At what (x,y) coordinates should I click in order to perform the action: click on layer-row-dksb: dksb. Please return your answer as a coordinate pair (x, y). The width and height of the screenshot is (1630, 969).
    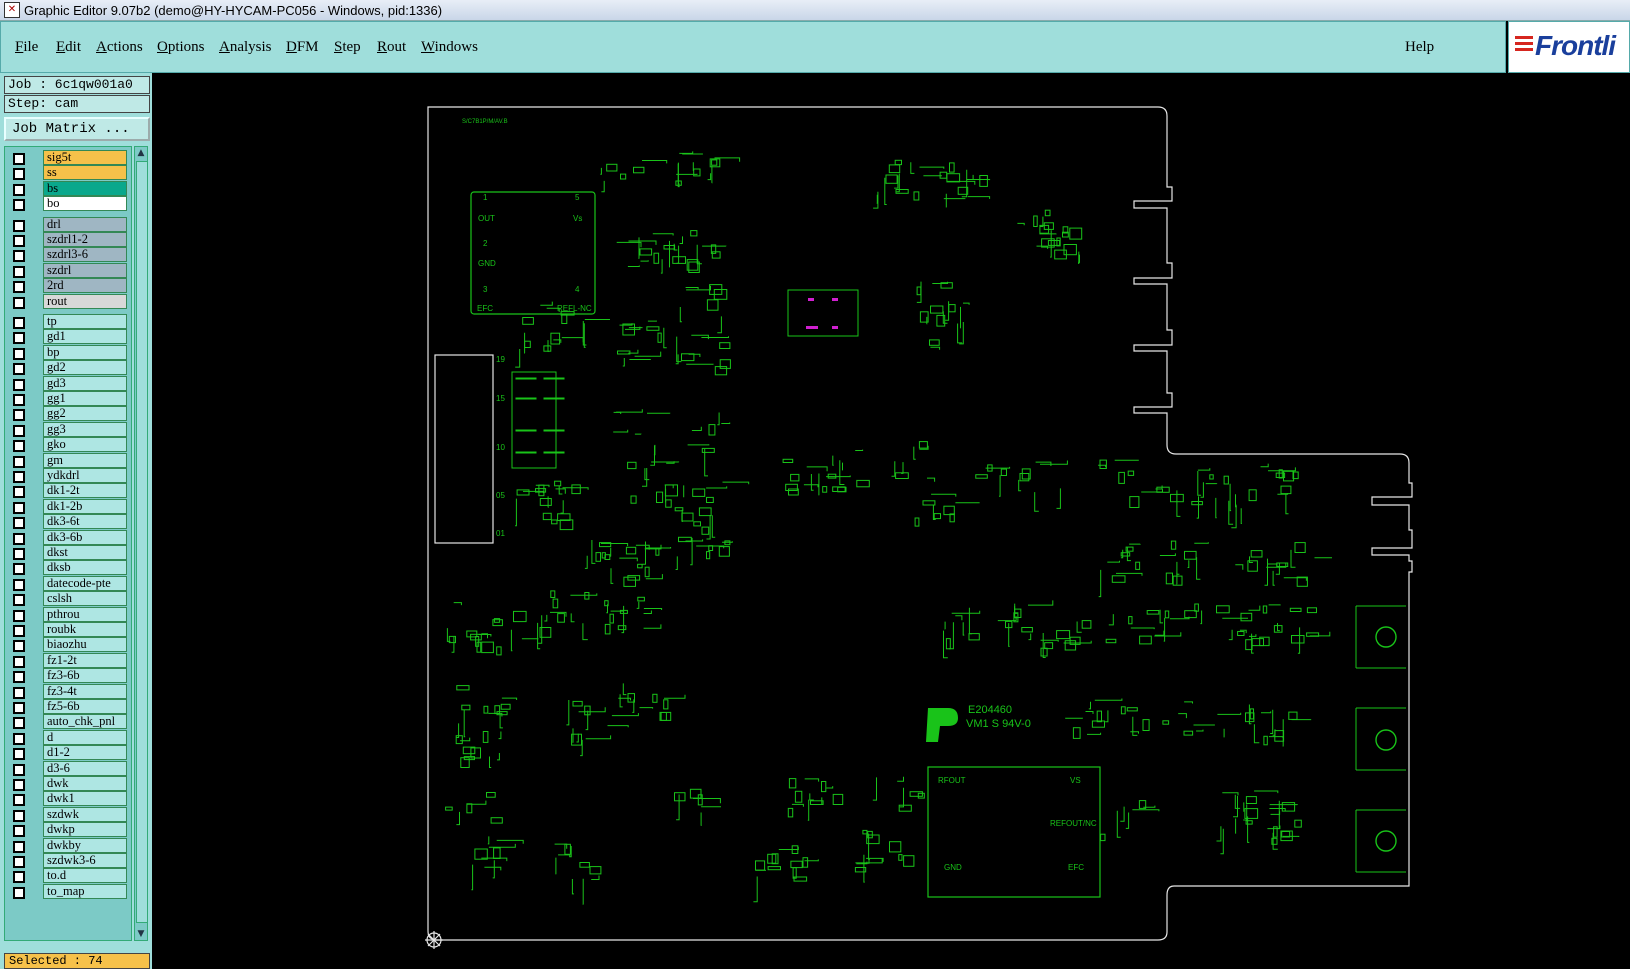
    Looking at the image, I should click on (68, 568).